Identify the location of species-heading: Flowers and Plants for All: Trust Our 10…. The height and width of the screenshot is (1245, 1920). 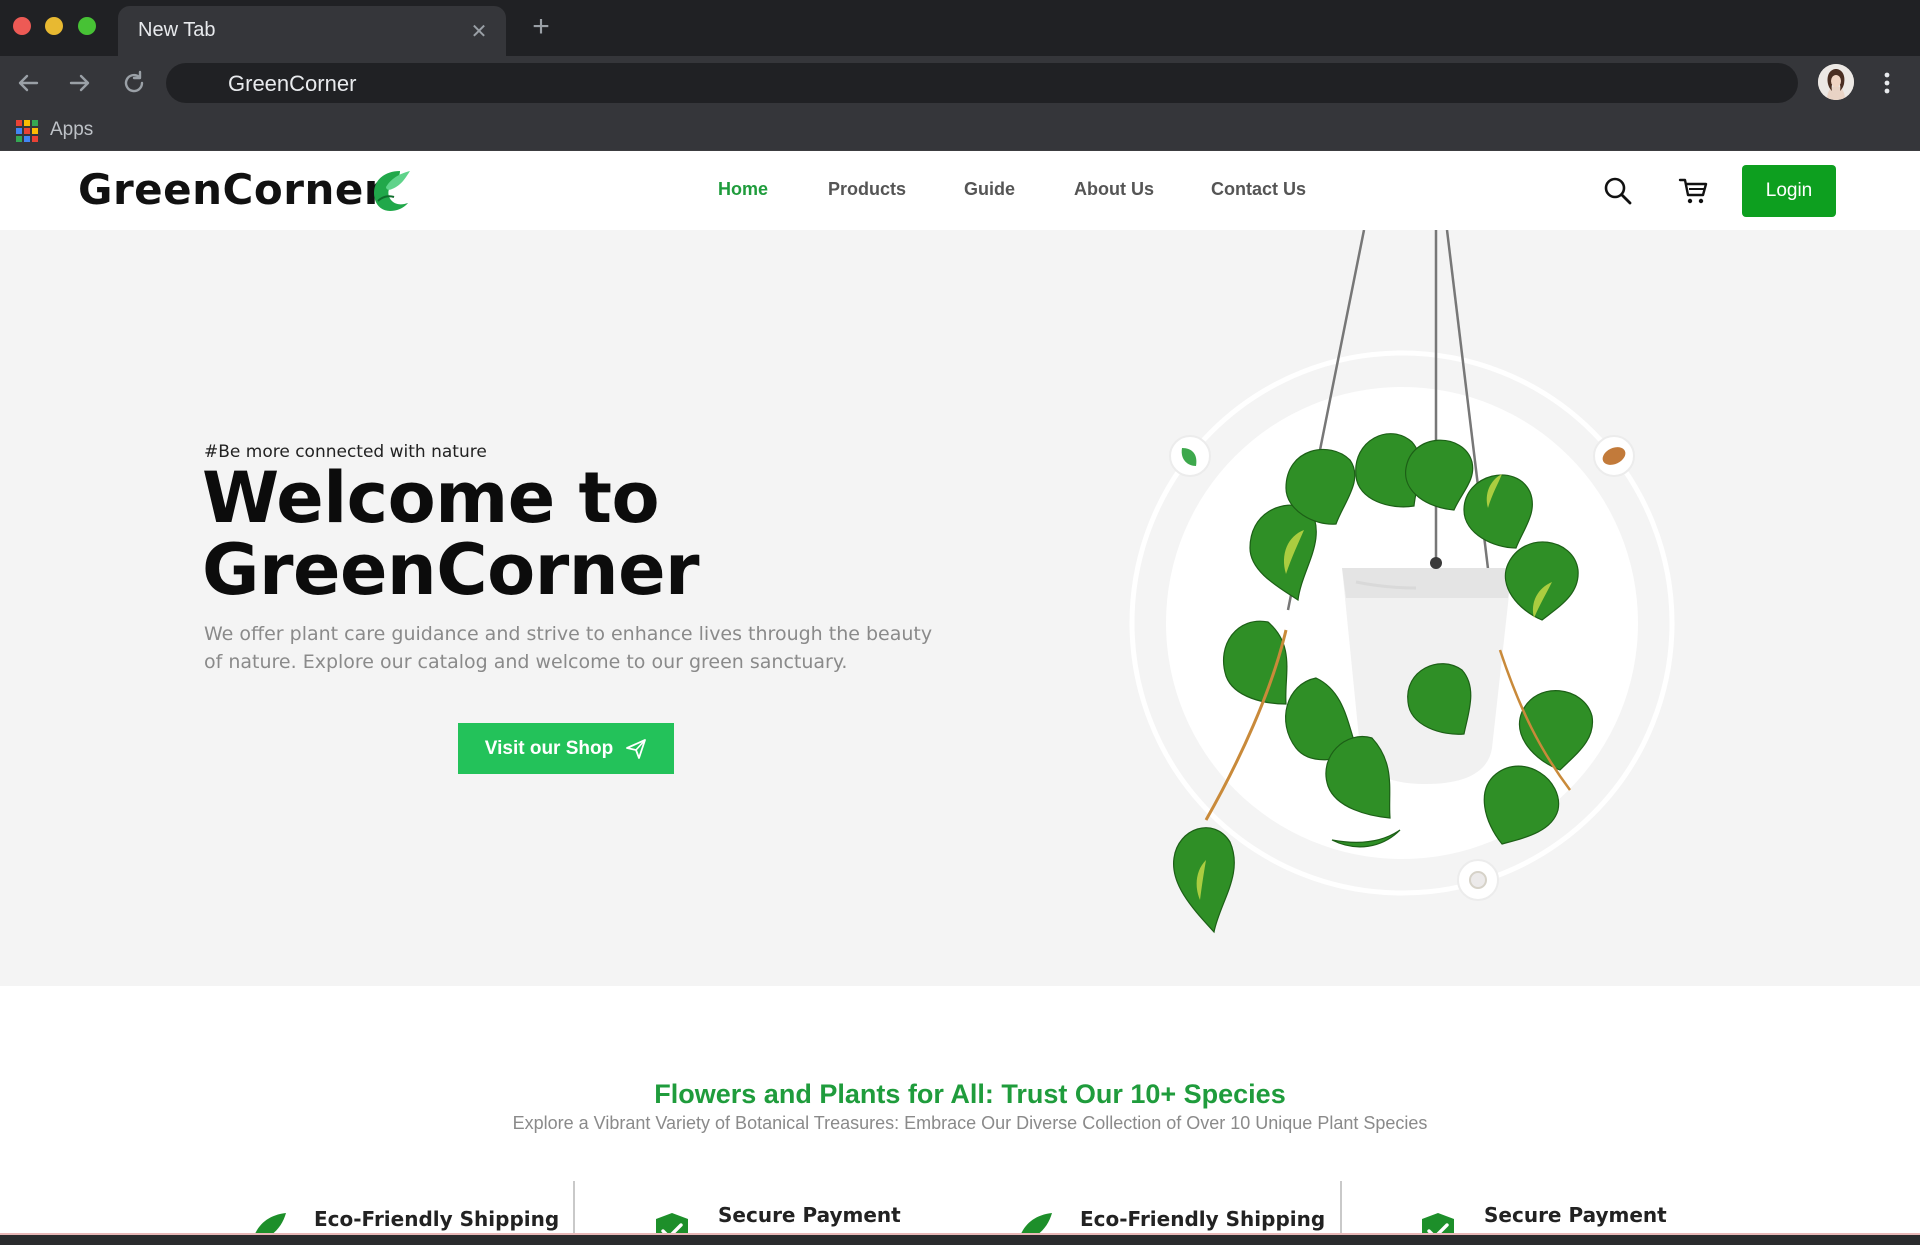
(970, 1094).